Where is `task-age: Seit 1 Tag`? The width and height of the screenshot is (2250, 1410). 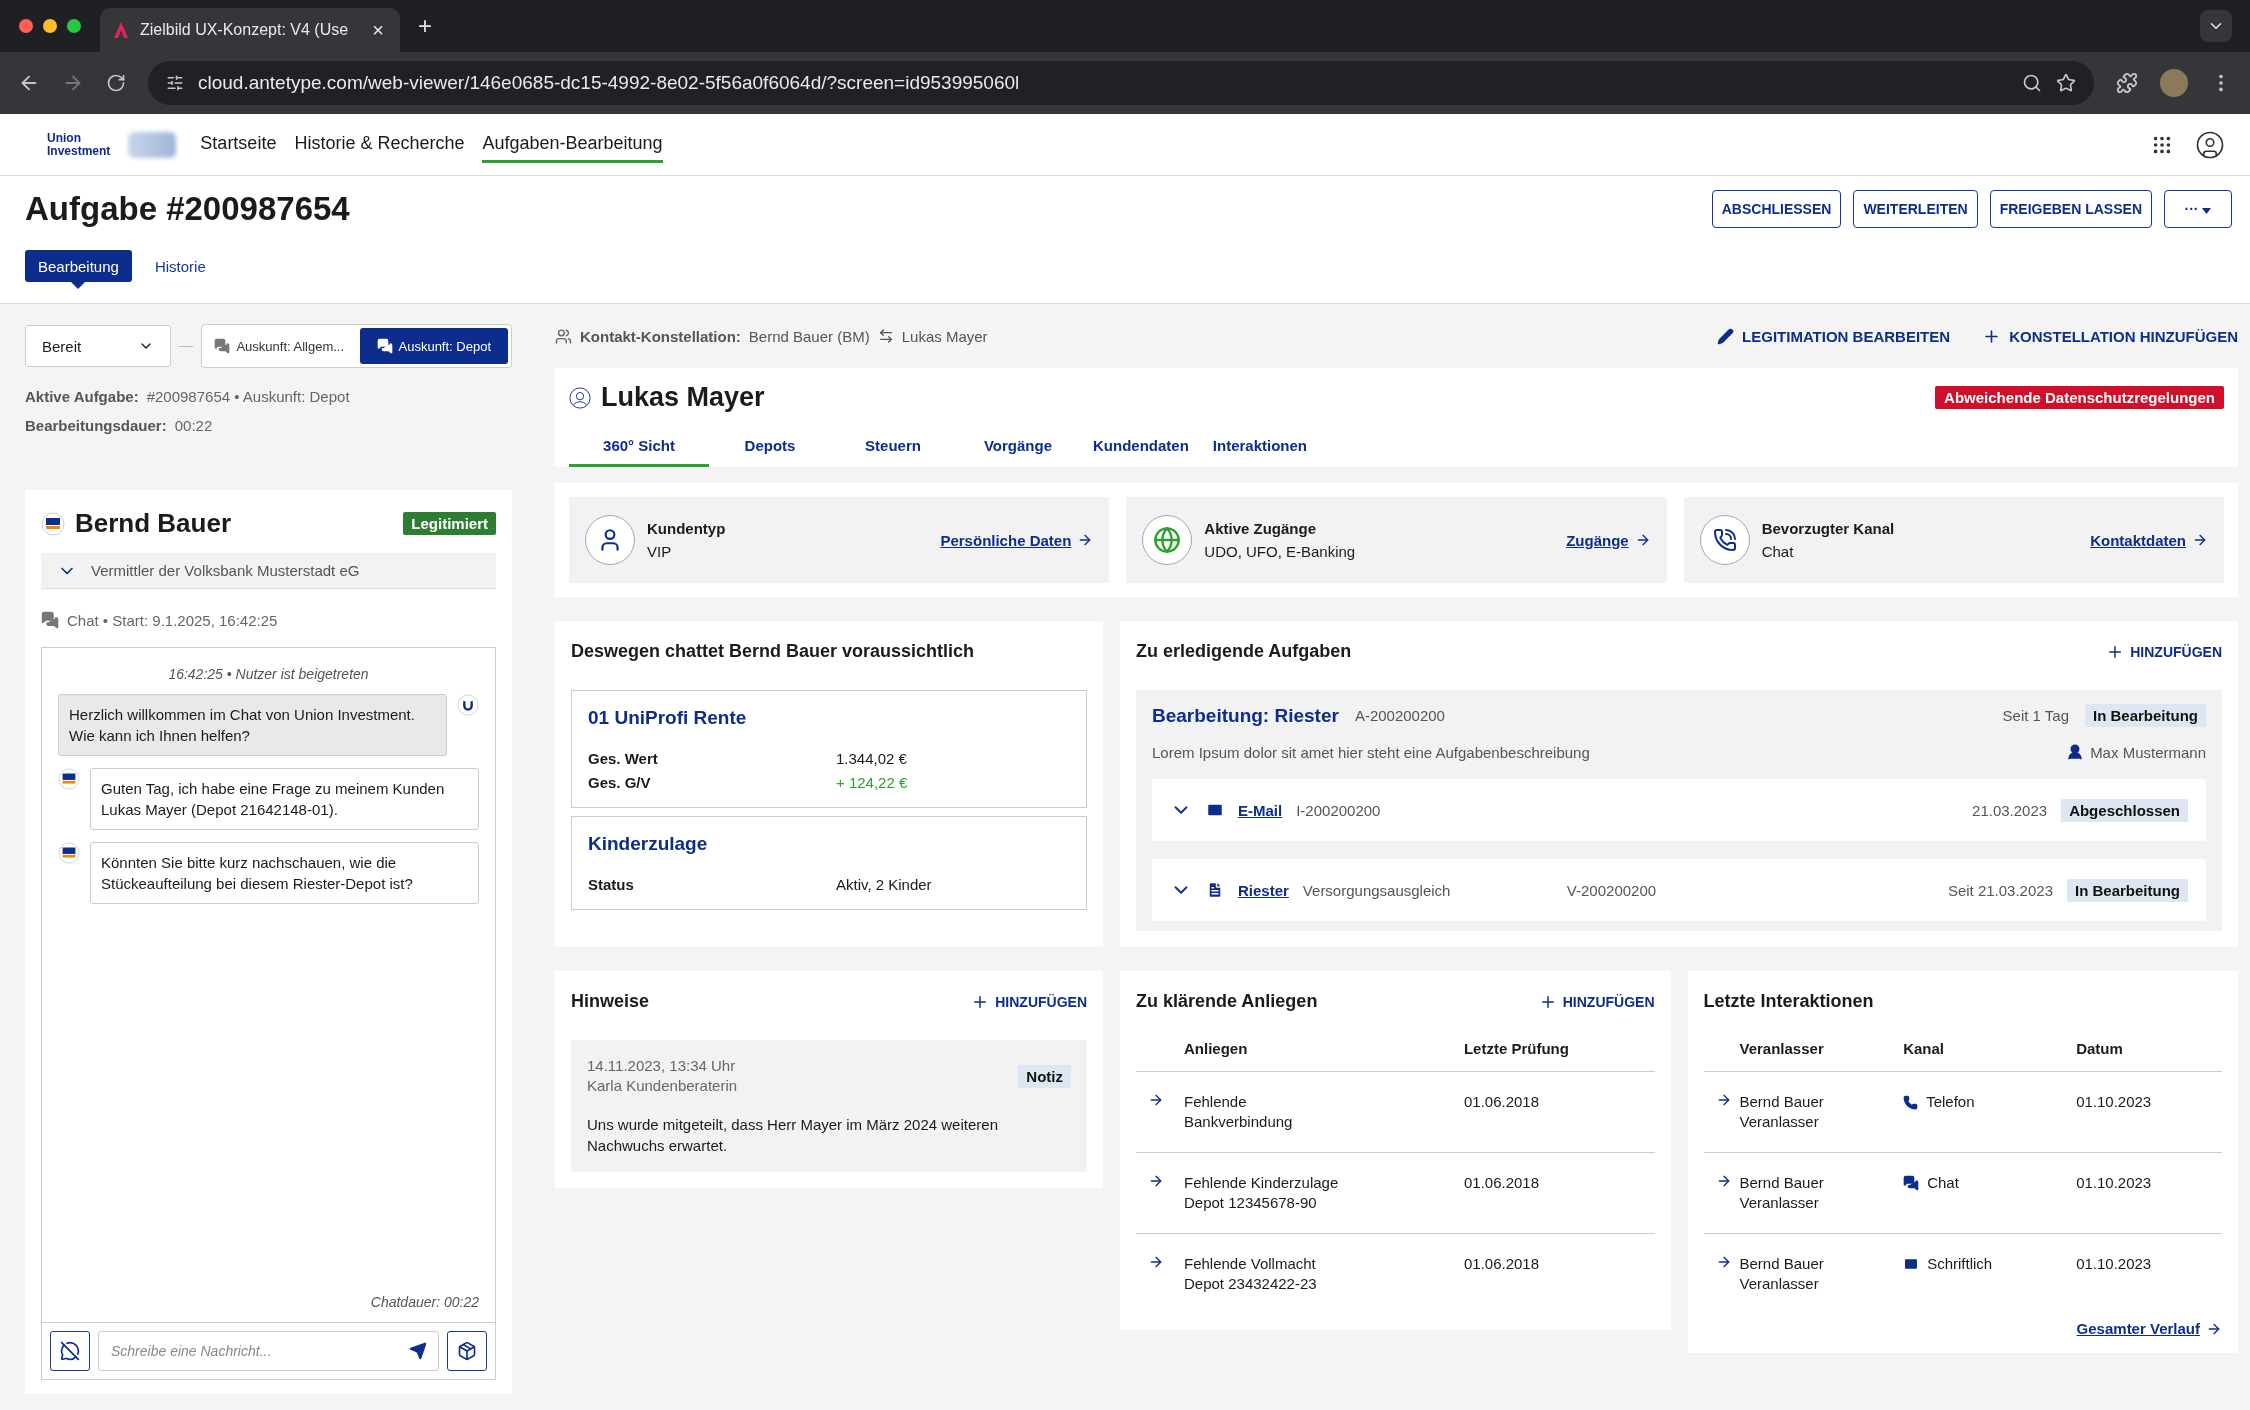 task-age: Seit 1 Tag is located at coordinates (2035, 715).